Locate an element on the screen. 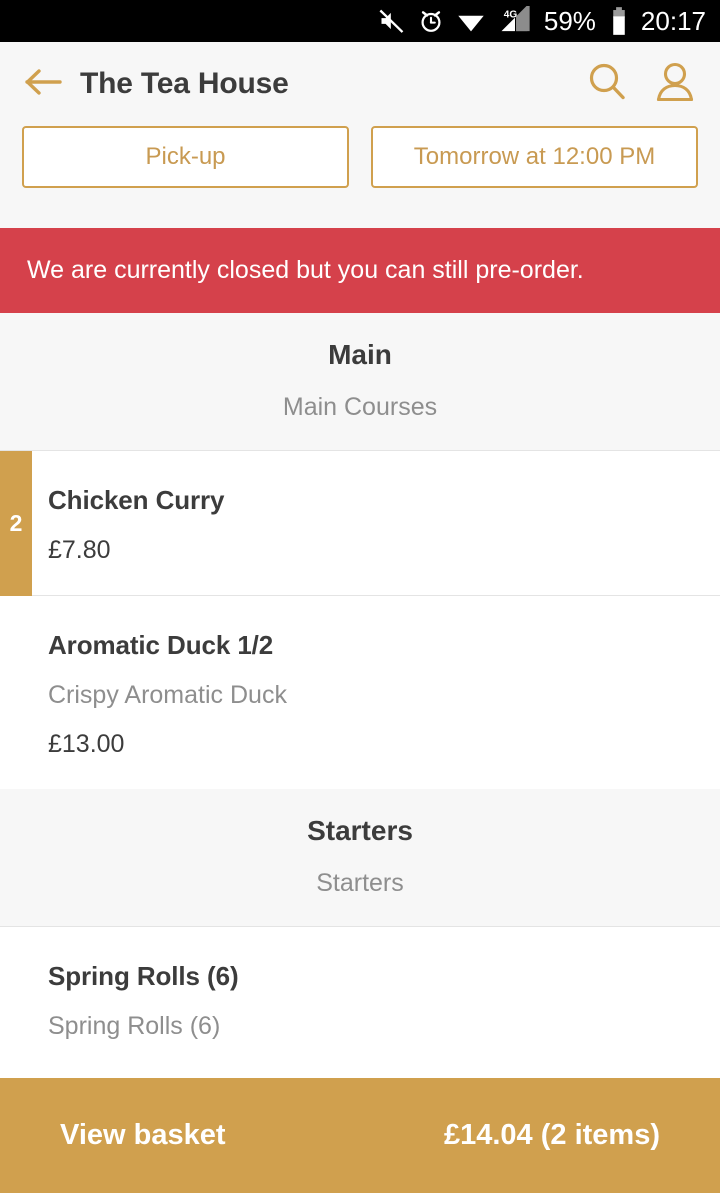 Image resolution: width=720 pixels, height=1193 pixels. account-icon is located at coordinates (675, 84).